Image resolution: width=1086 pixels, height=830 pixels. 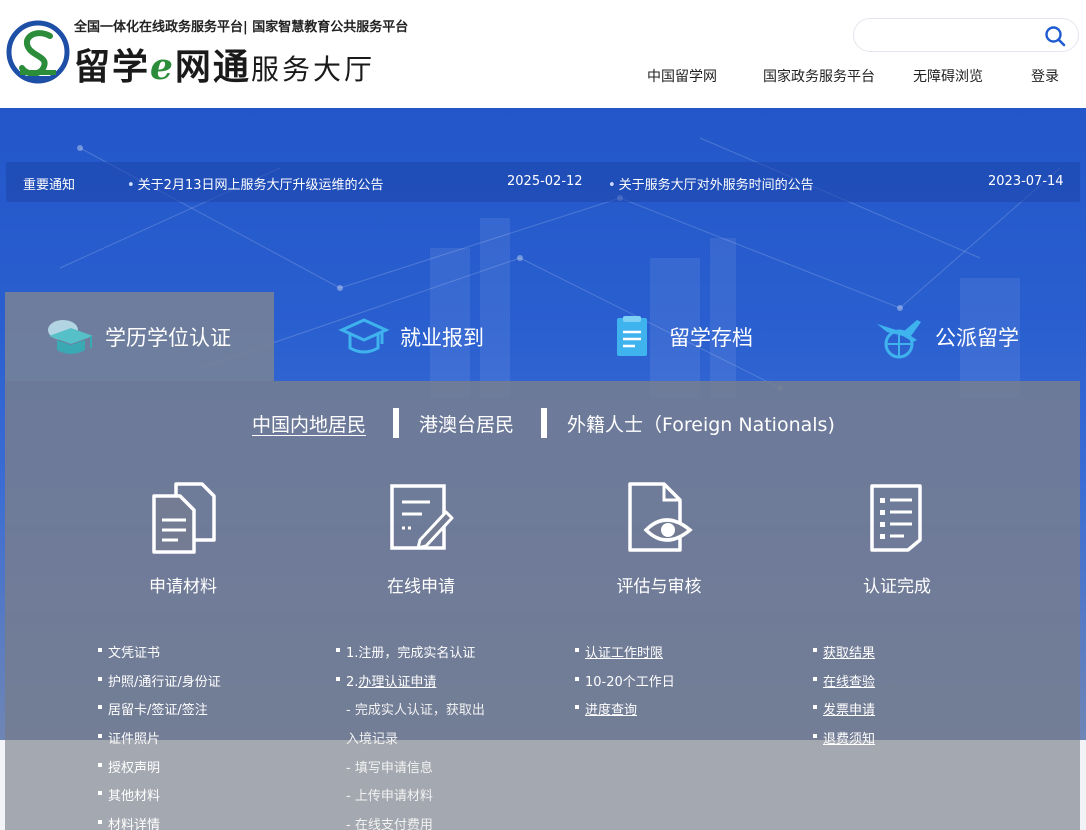 I want to click on material-details-link: 材料详情, so click(x=128, y=822).